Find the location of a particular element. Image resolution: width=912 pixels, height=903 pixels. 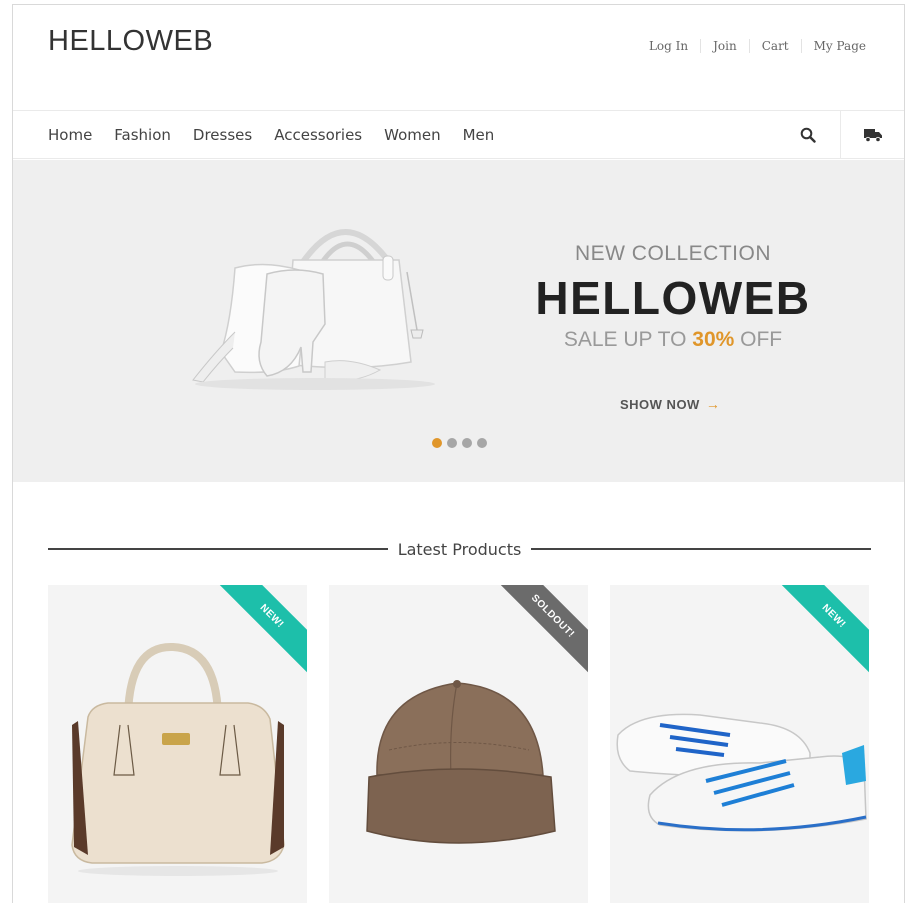

hero-sale-text: SALE UP TO 30% OFF is located at coordinates (673, 340).